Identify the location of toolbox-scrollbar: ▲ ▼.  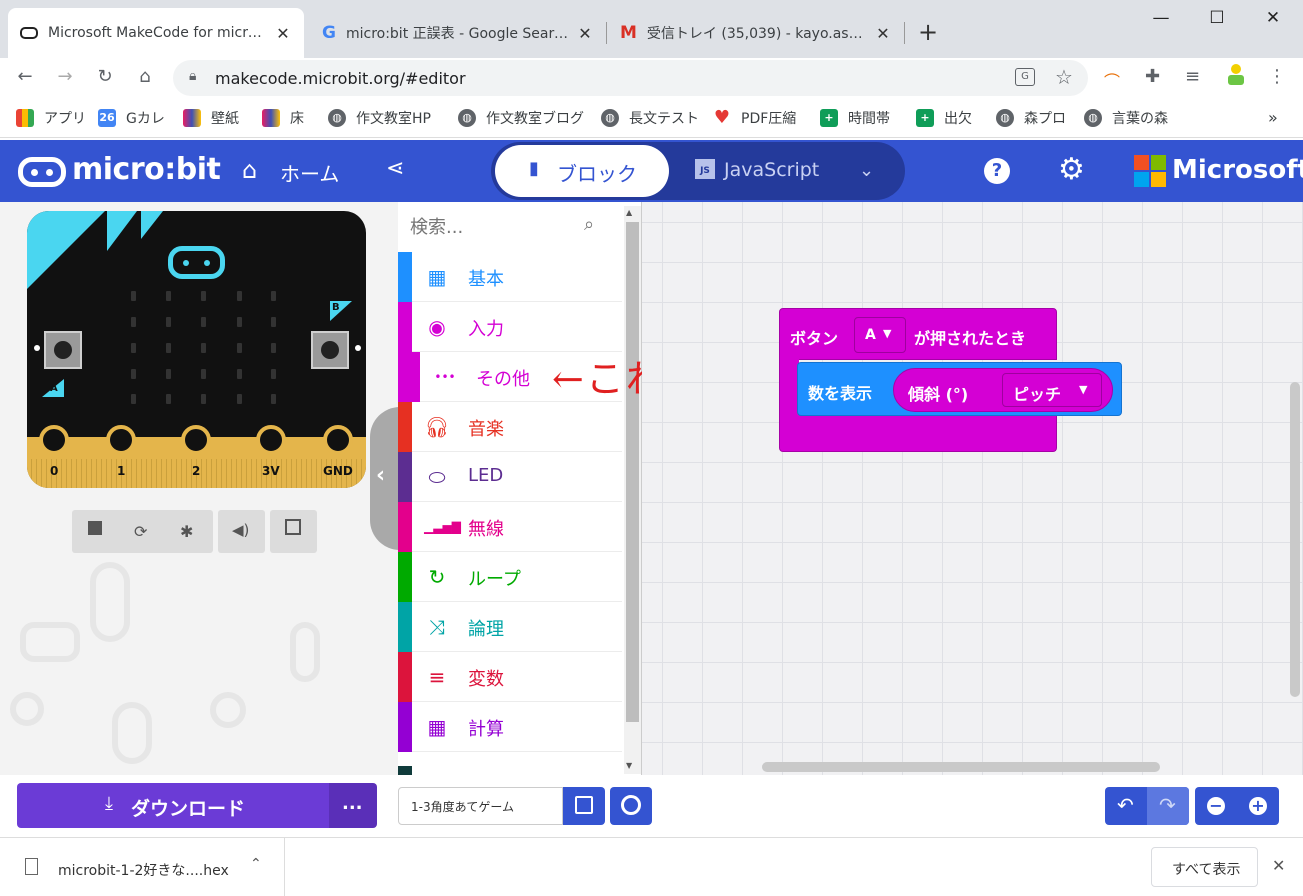
(632, 490).